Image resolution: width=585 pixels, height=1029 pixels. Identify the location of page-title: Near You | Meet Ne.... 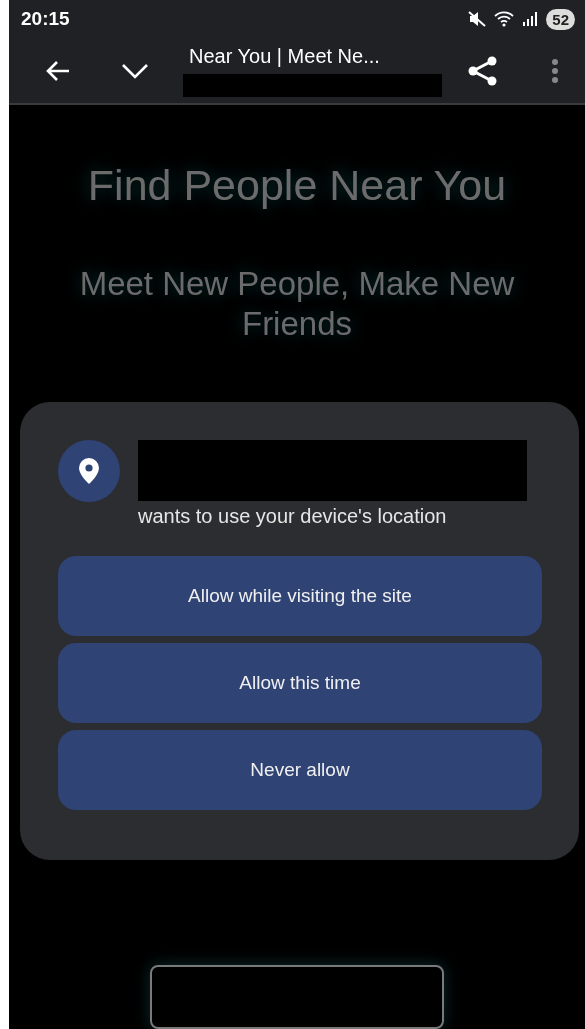
(284, 56).